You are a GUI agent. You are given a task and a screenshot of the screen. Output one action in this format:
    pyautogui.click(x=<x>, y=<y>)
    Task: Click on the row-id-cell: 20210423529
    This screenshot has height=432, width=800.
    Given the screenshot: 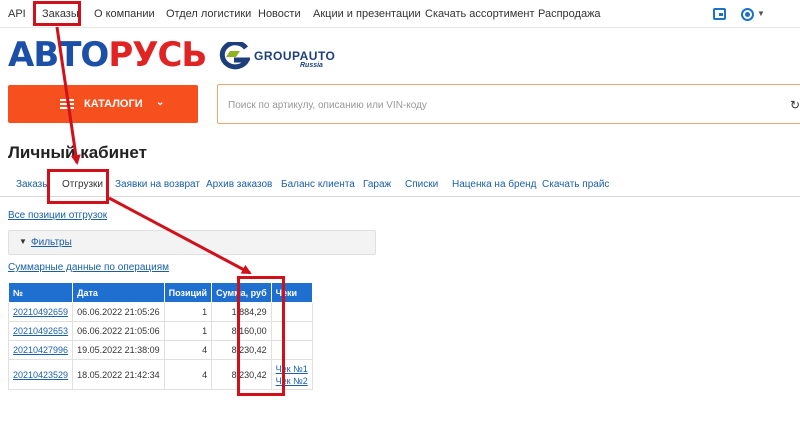 What is the action you would take?
    pyautogui.click(x=40, y=374)
    